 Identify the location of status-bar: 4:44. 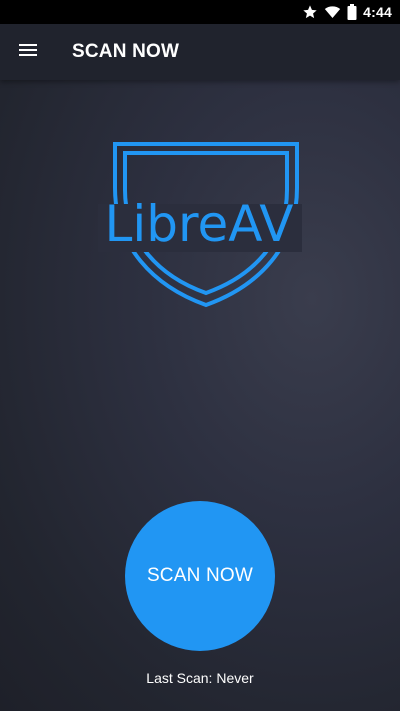
(200, 12).